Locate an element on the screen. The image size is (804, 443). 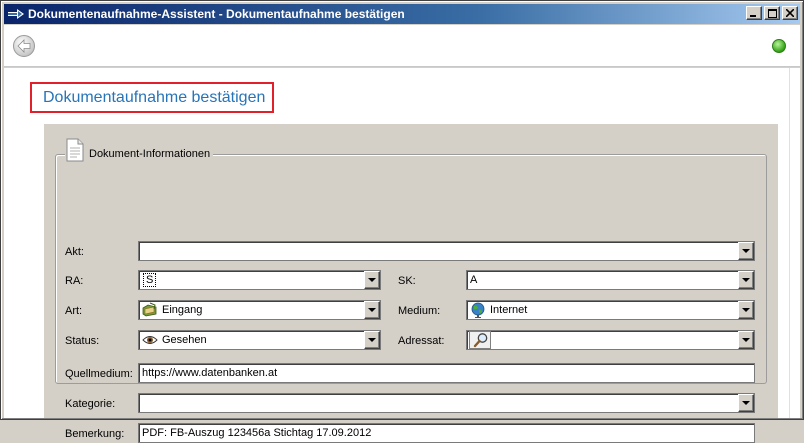
art-dropdown-button is located at coordinates (372, 310).